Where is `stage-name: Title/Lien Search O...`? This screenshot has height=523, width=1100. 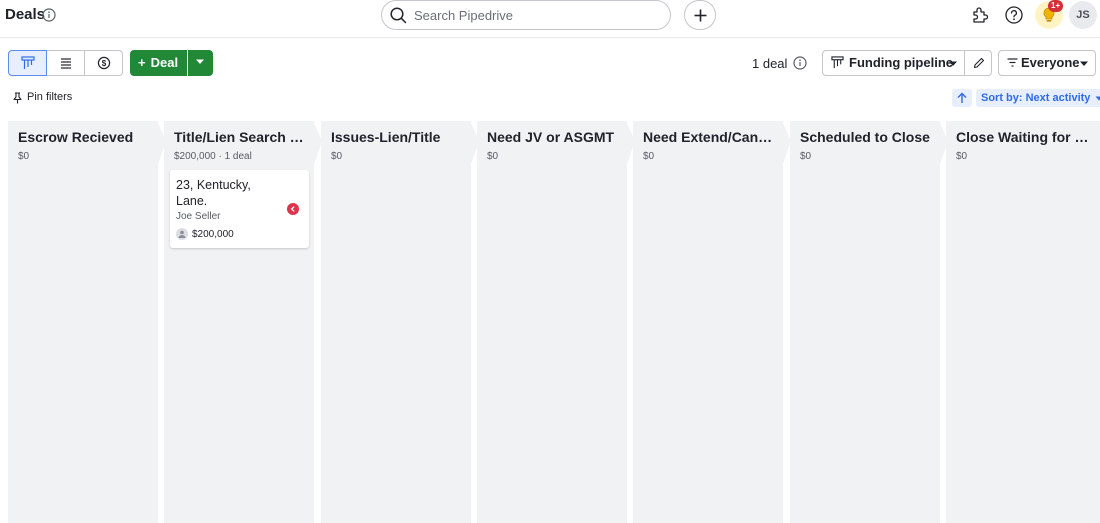 stage-name: Title/Lien Search O... is located at coordinates (241, 137).